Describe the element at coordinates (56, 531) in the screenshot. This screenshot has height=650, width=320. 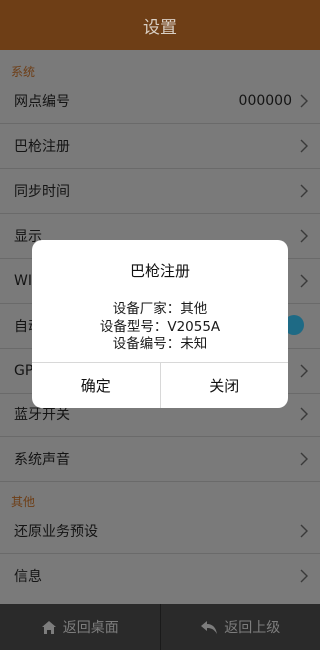
I see `row-label: 还原业务预设` at that location.